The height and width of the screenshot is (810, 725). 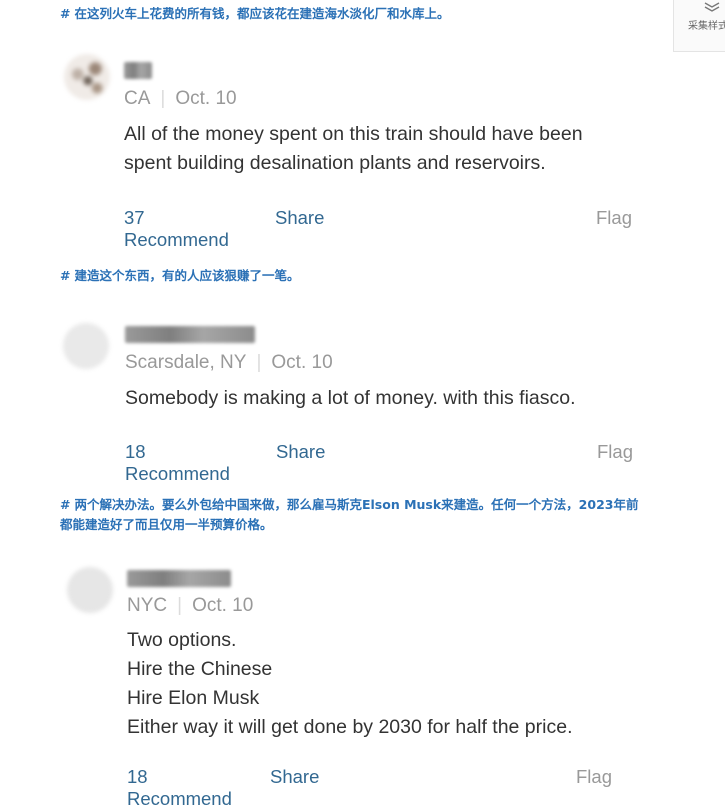 I want to click on collect-style-tool: 采集样式, so click(x=699, y=26).